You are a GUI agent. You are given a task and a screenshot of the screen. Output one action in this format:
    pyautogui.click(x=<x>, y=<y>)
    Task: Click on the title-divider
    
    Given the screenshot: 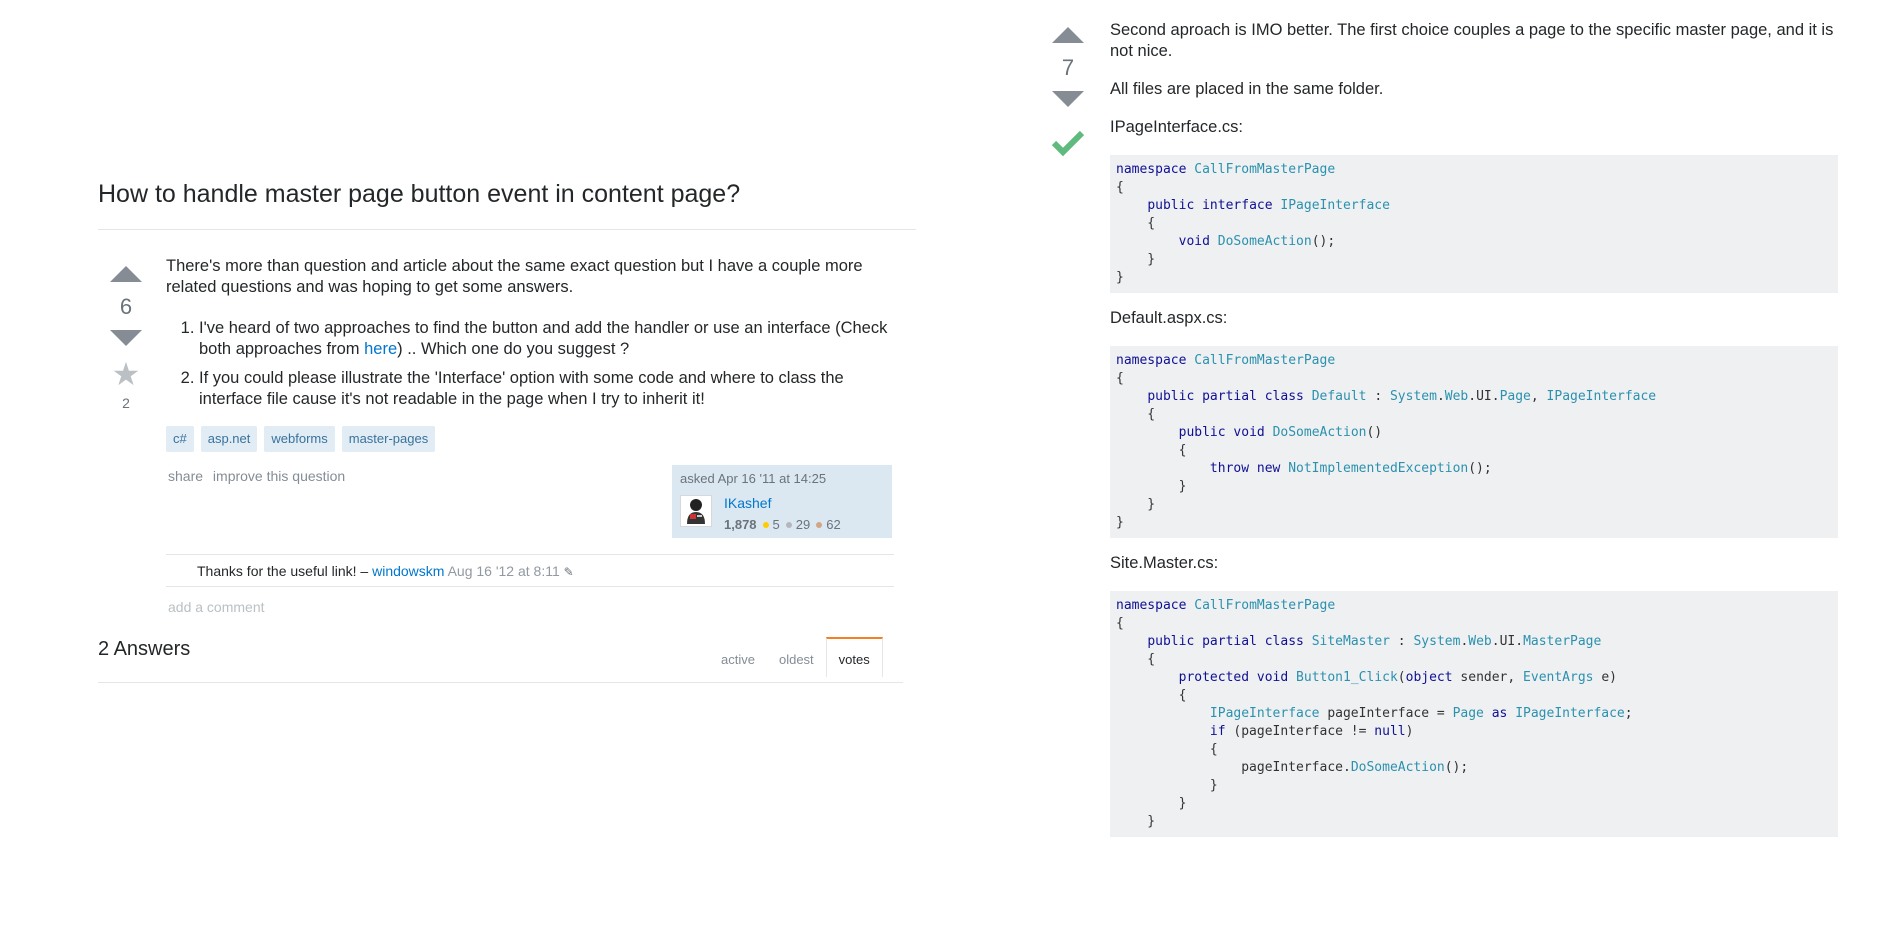 What is the action you would take?
    pyautogui.click(x=507, y=229)
    